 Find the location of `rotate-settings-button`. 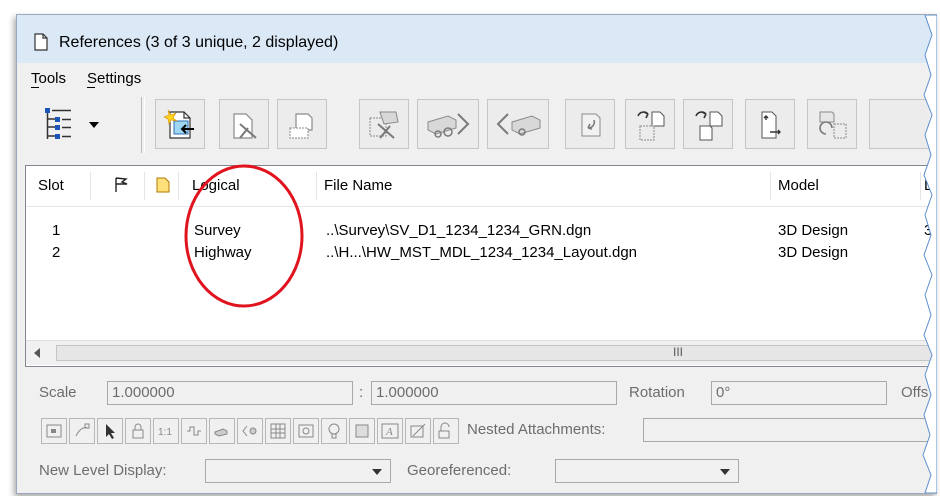

rotate-settings-button is located at coordinates (250, 431).